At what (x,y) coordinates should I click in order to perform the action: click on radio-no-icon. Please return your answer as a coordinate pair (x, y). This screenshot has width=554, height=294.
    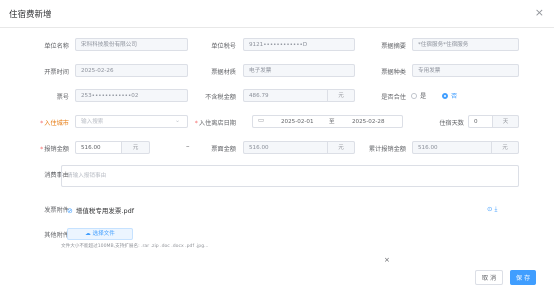
    Looking at the image, I should click on (445, 96).